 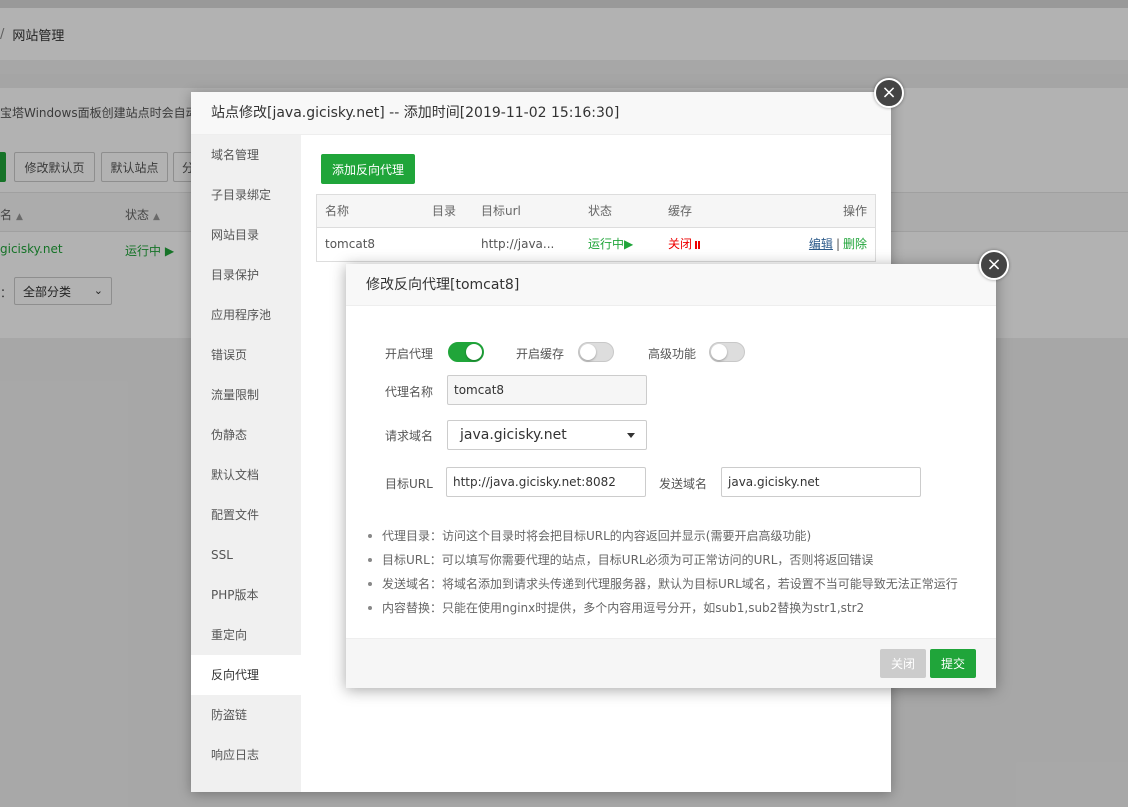 I want to click on proxy-cache-toggle: 关闭, so click(x=684, y=244).